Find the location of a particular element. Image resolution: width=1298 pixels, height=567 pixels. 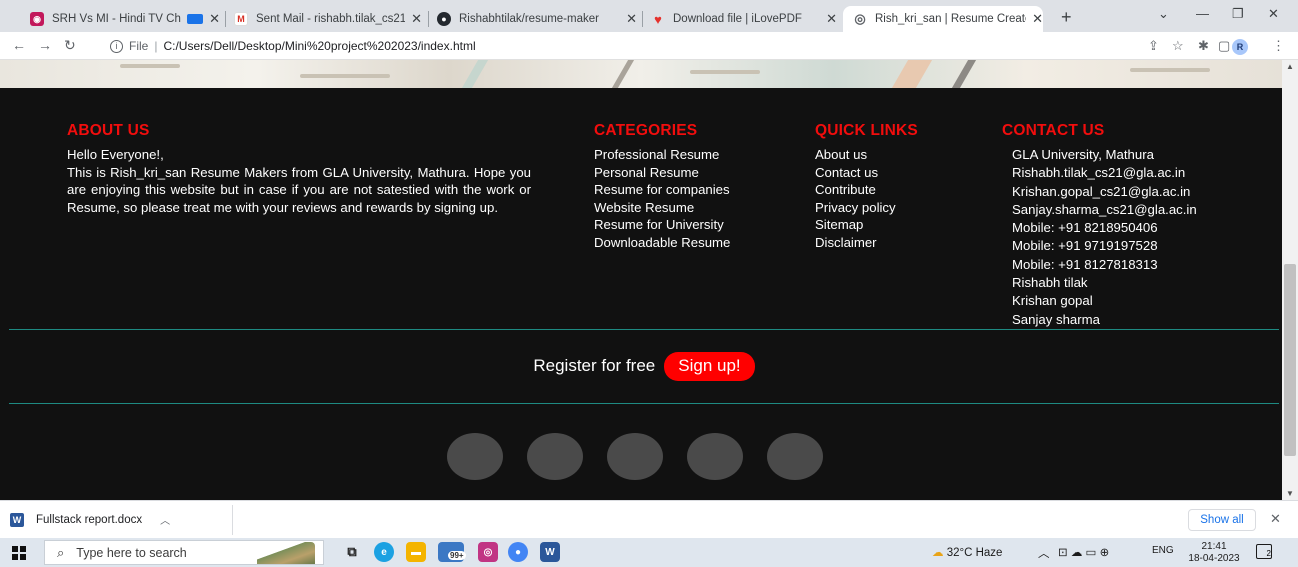

tab-srh-vs-mi: ◉ SRH Vs MI - Hindi TV Ch ✕ is located at coordinates (125, 19).